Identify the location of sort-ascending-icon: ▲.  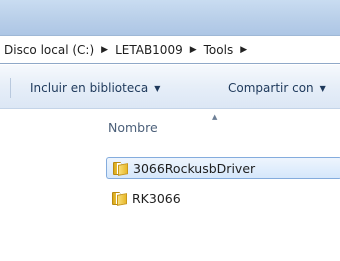
(215, 117).